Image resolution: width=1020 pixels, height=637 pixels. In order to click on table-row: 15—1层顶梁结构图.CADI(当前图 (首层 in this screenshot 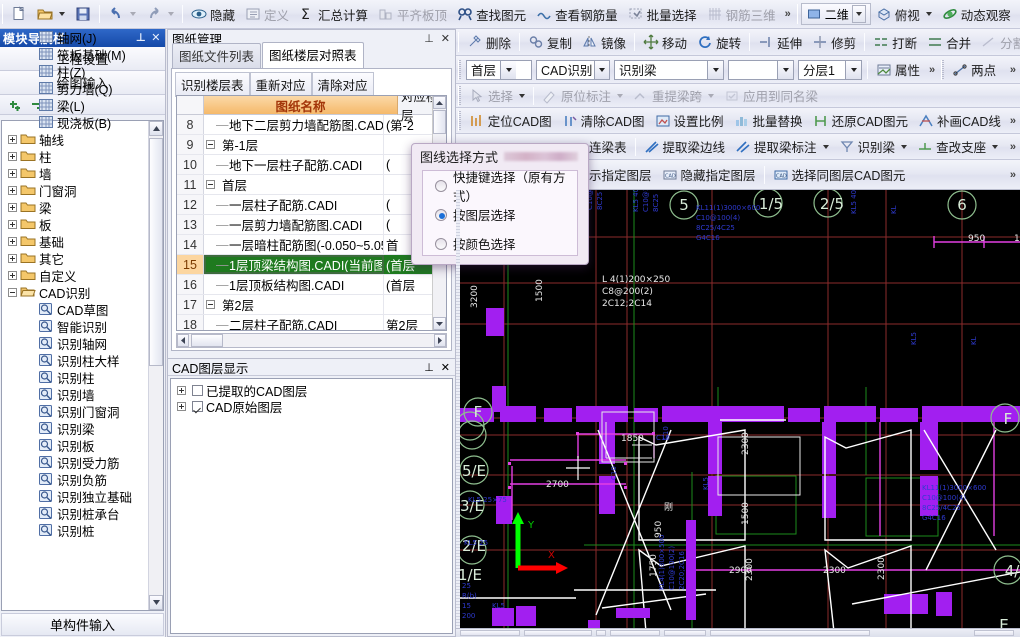, I will do `click(304, 265)`.